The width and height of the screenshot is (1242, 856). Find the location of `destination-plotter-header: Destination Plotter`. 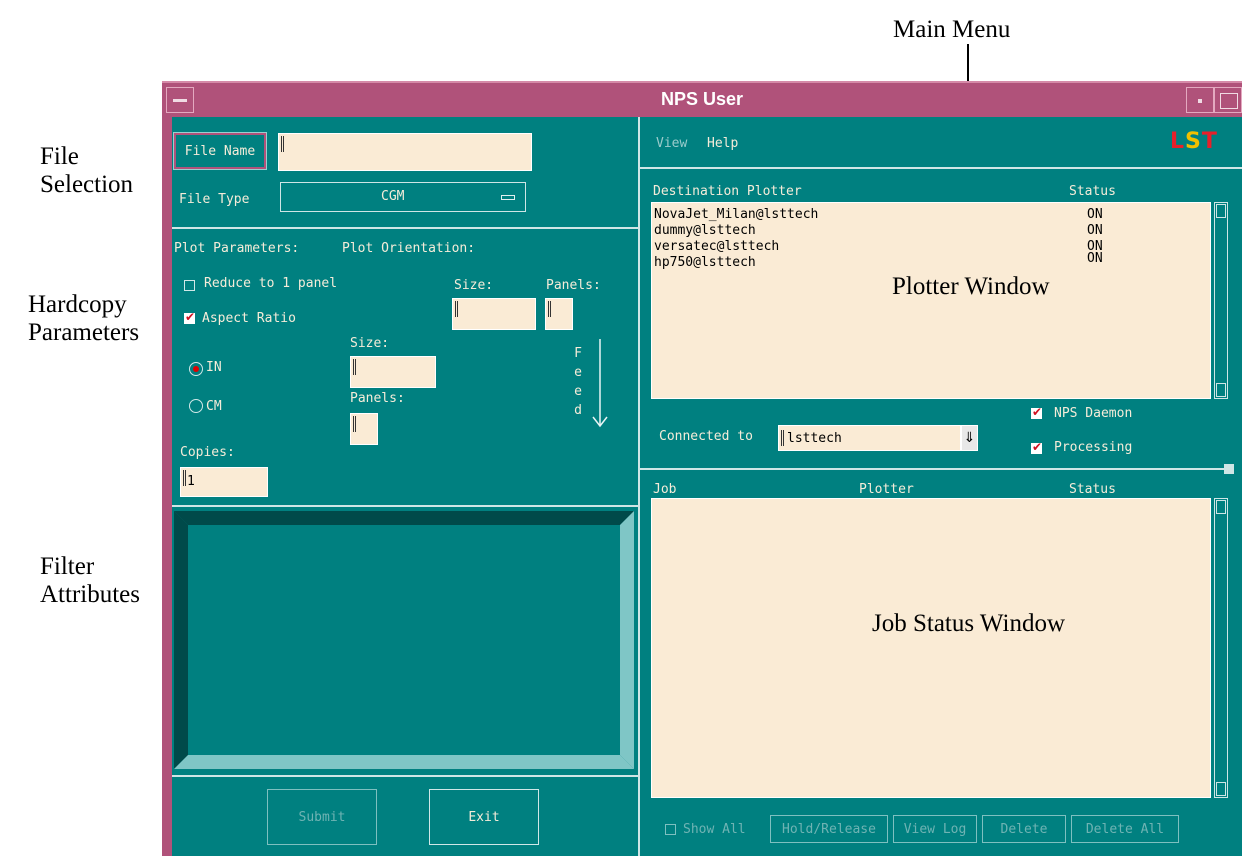

destination-plotter-header: Destination Plotter is located at coordinates (727, 191).